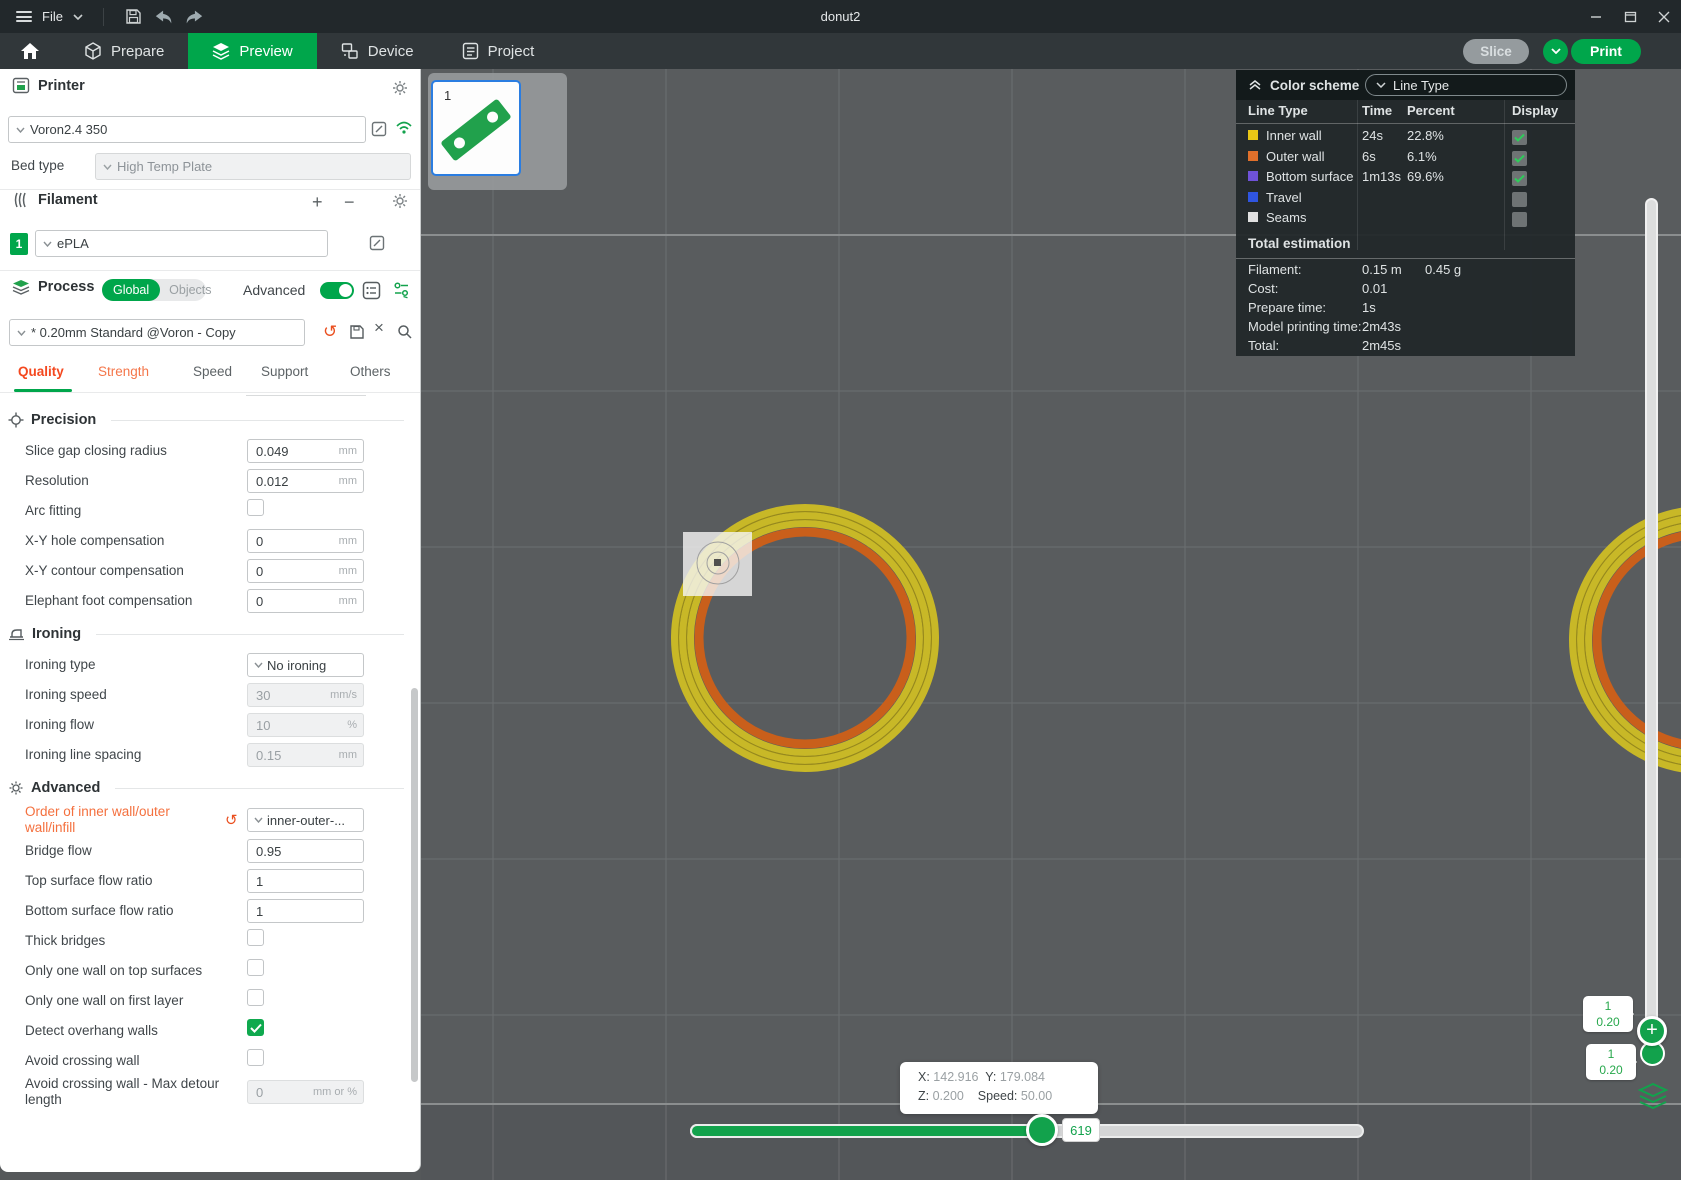 This screenshot has height=1180, width=1681. What do you see at coordinates (187, 129) in the screenshot?
I see `printer-select: Voron2.4 350` at bounding box center [187, 129].